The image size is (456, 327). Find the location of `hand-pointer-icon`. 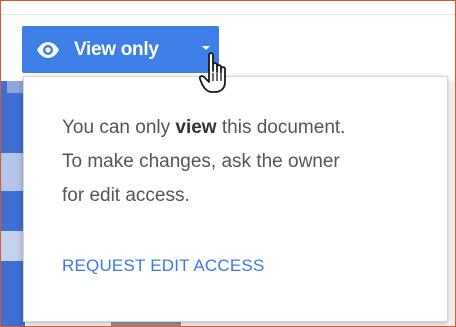

hand-pointer-icon is located at coordinates (212, 72).